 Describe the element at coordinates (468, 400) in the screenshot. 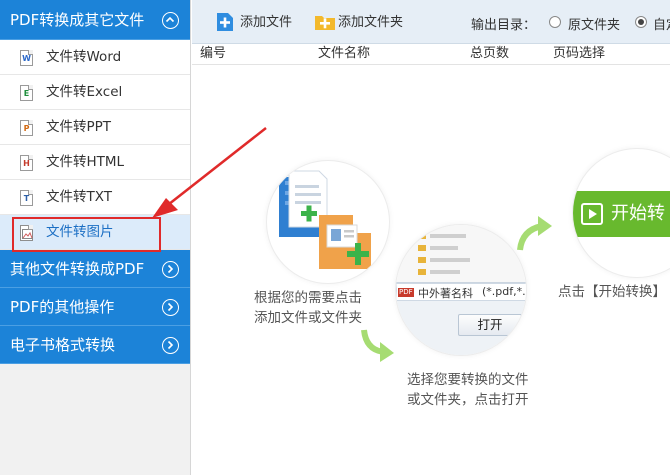

I see `step2-caption-line: 或文件夹，点击打开` at that location.